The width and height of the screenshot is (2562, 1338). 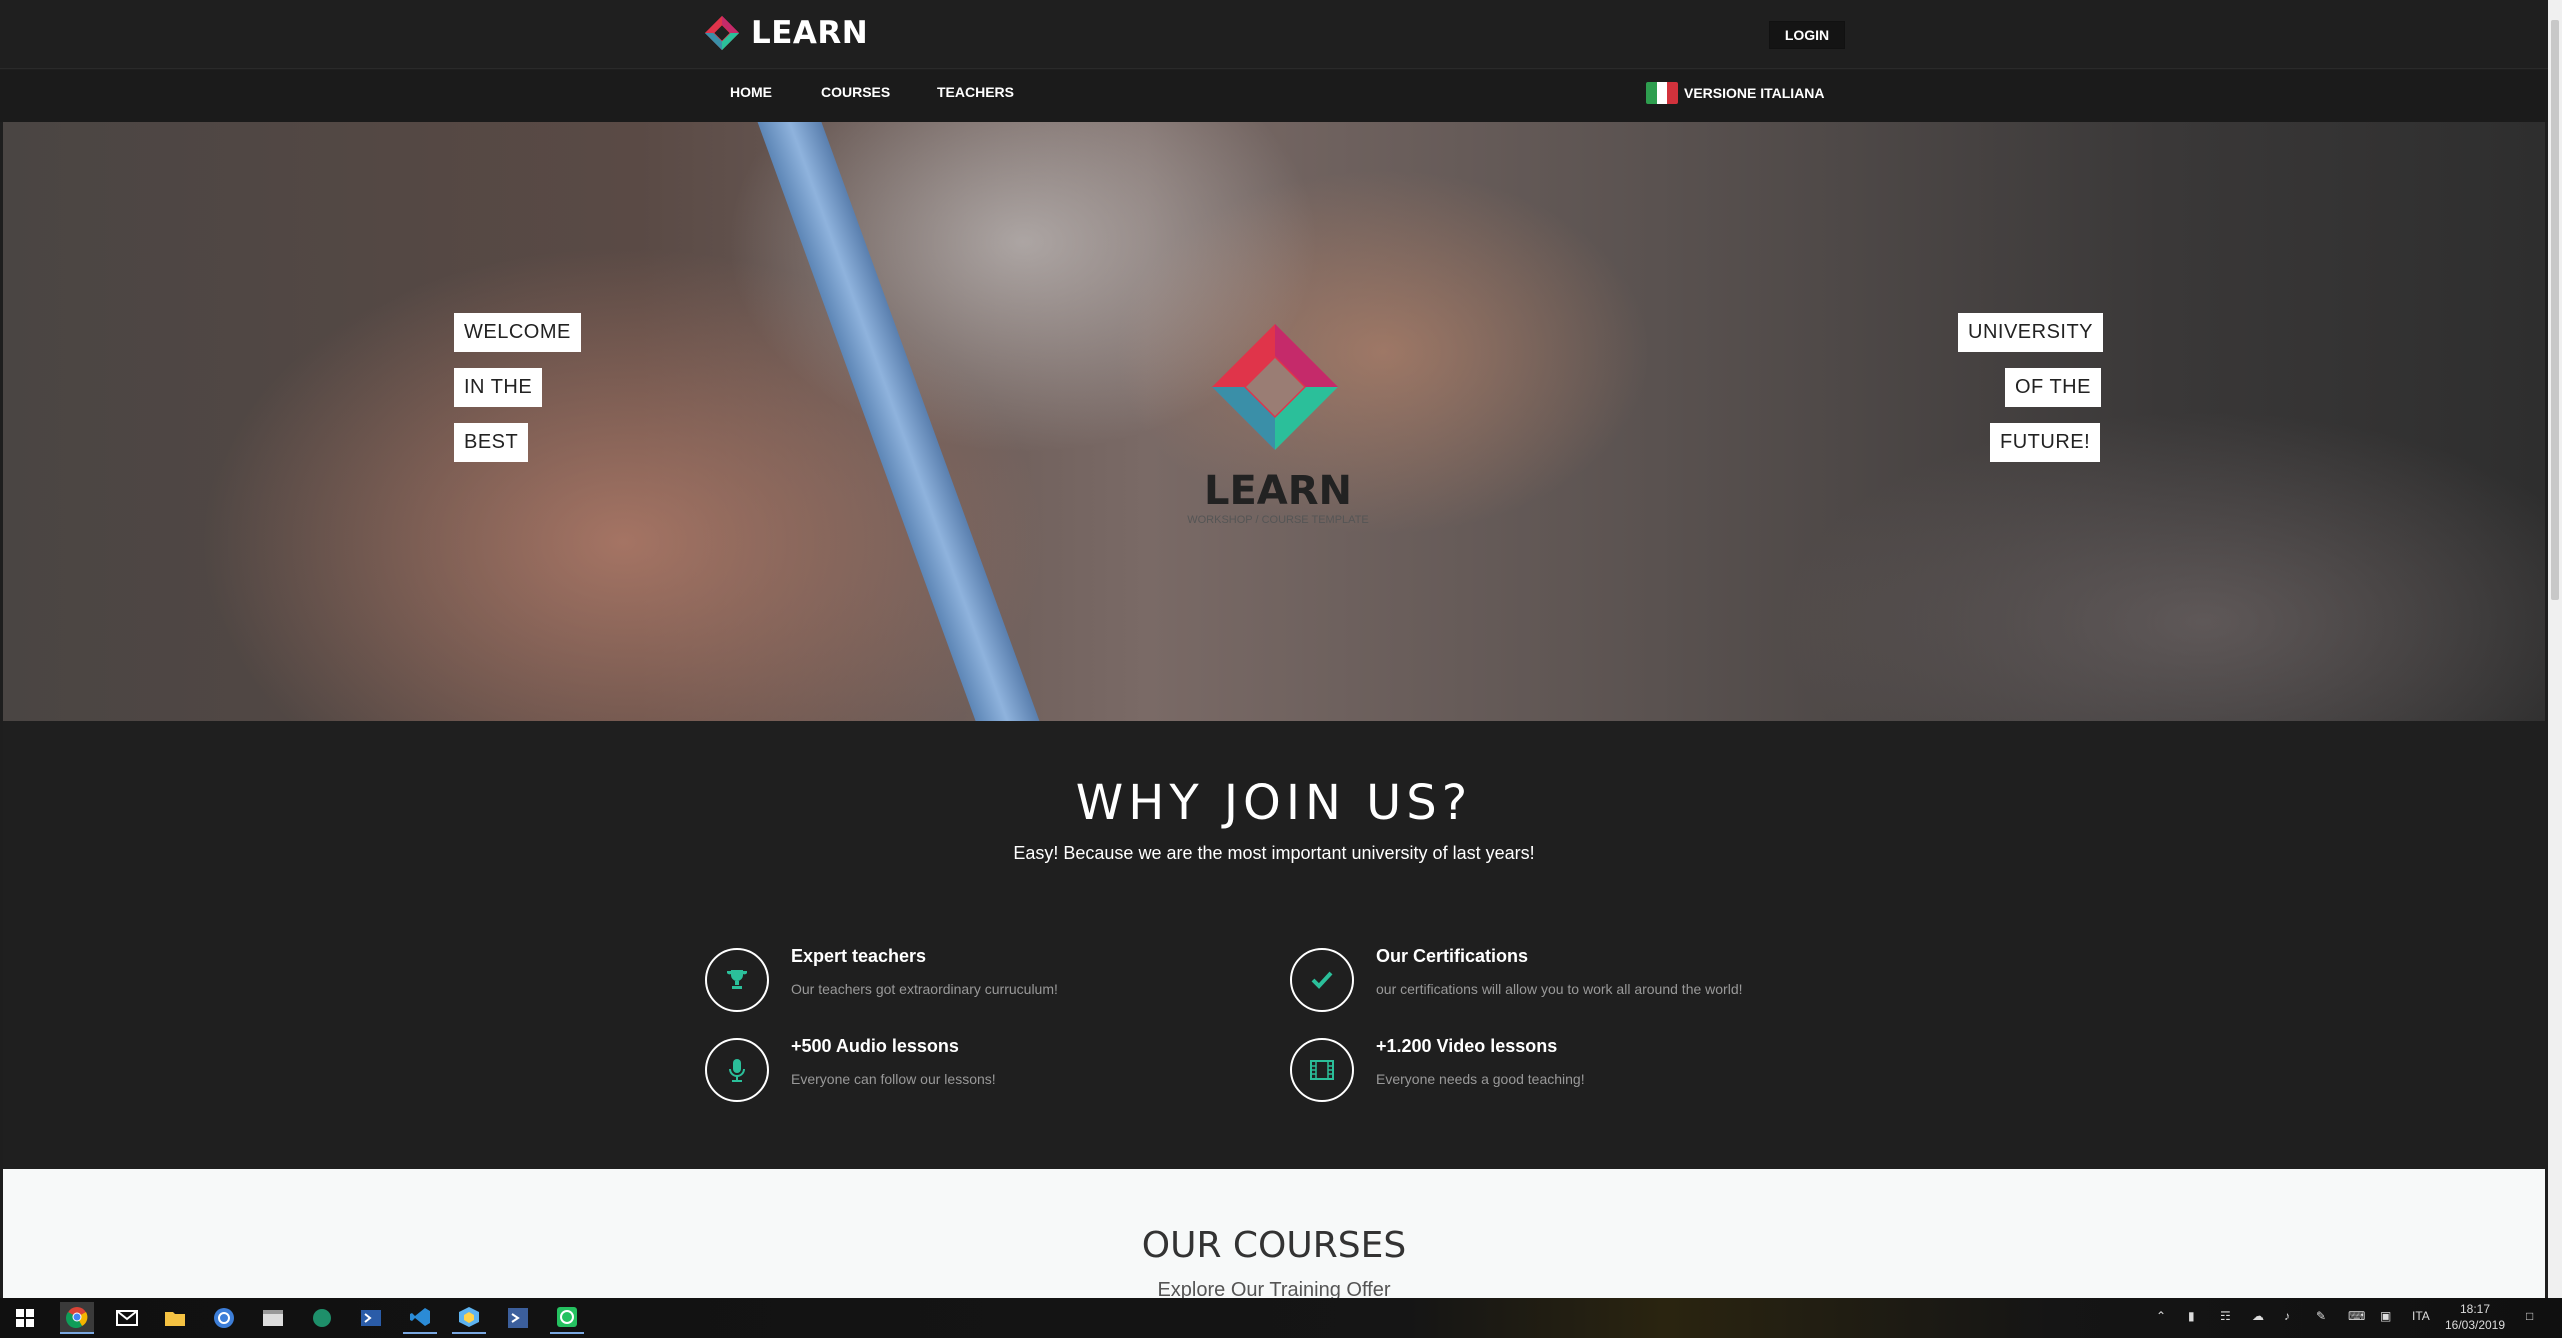 I want to click on tray-battery-icon: ▮, so click(x=2191, y=1316).